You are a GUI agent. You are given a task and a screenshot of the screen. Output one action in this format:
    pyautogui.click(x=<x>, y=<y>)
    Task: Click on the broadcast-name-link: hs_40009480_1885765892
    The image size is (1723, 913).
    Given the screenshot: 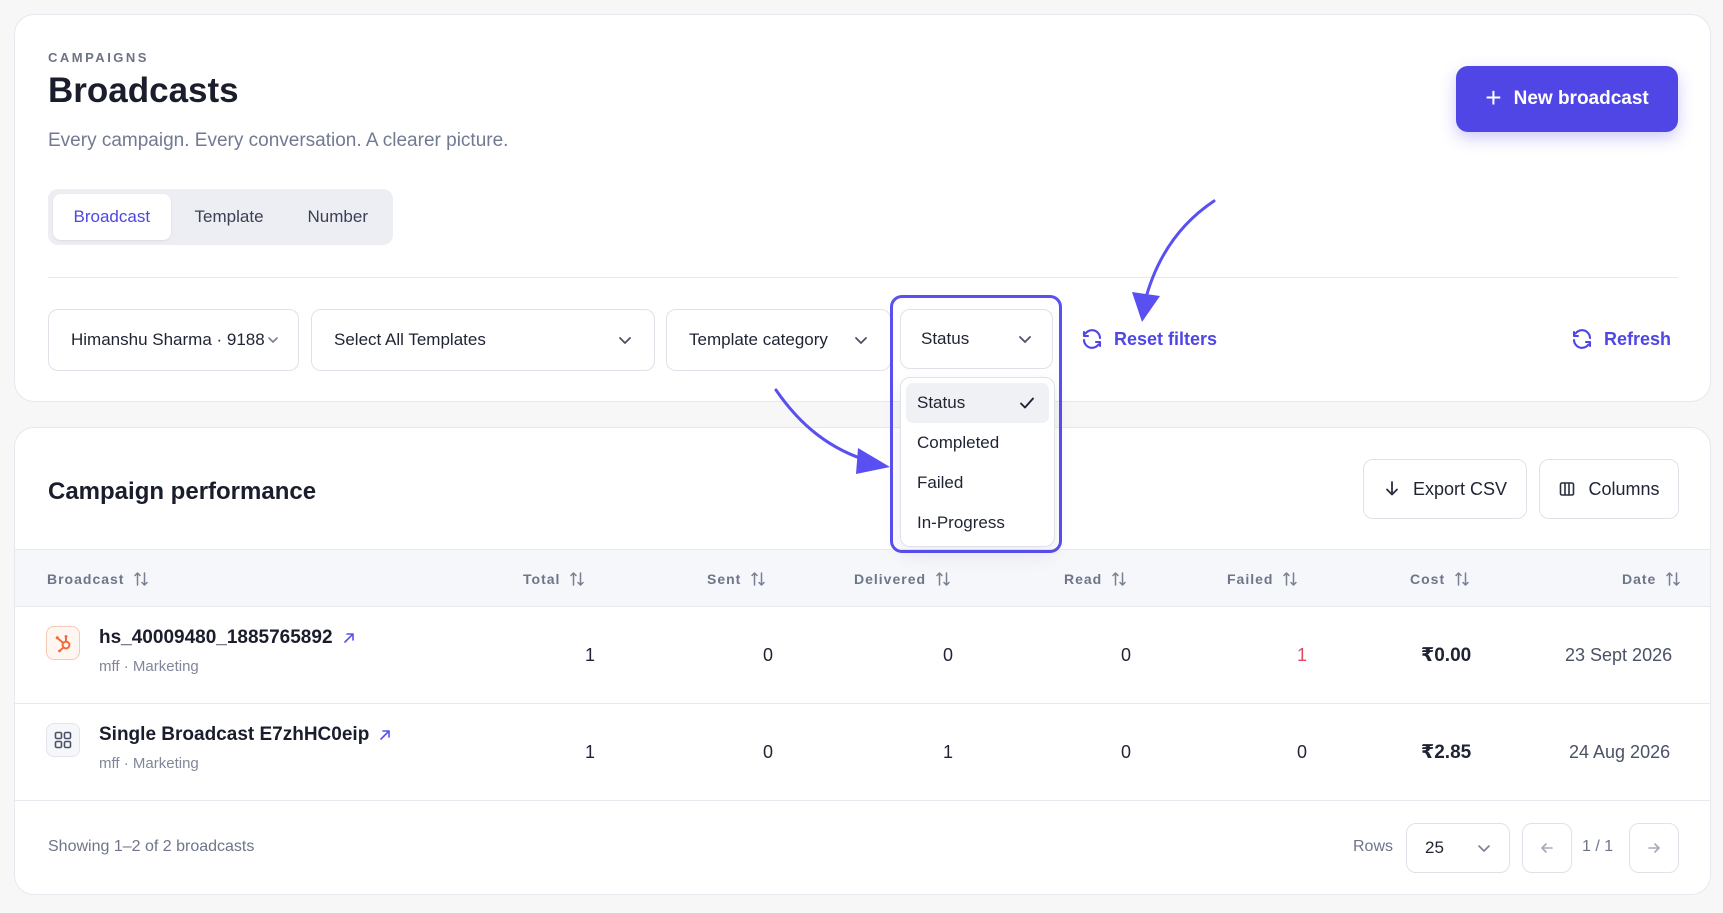 What is the action you would take?
    pyautogui.click(x=228, y=638)
    